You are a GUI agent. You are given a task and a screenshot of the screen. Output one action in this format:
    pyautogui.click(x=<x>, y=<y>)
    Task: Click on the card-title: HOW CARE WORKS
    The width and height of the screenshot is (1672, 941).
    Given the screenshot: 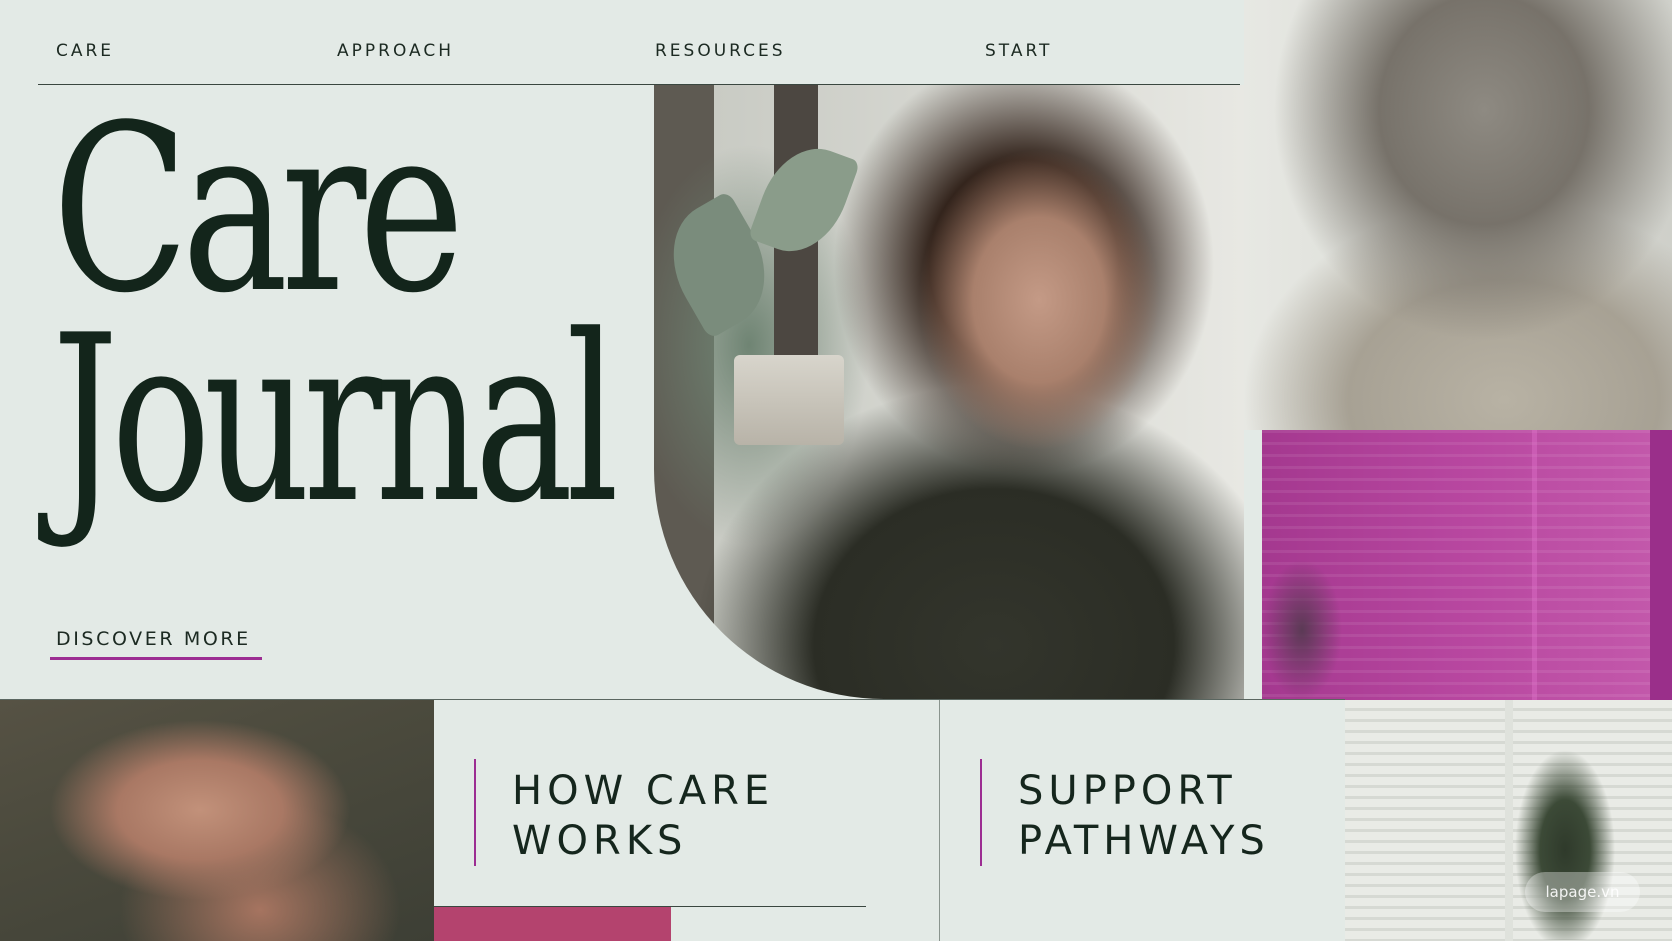 What is the action you would take?
    pyautogui.click(x=643, y=816)
    